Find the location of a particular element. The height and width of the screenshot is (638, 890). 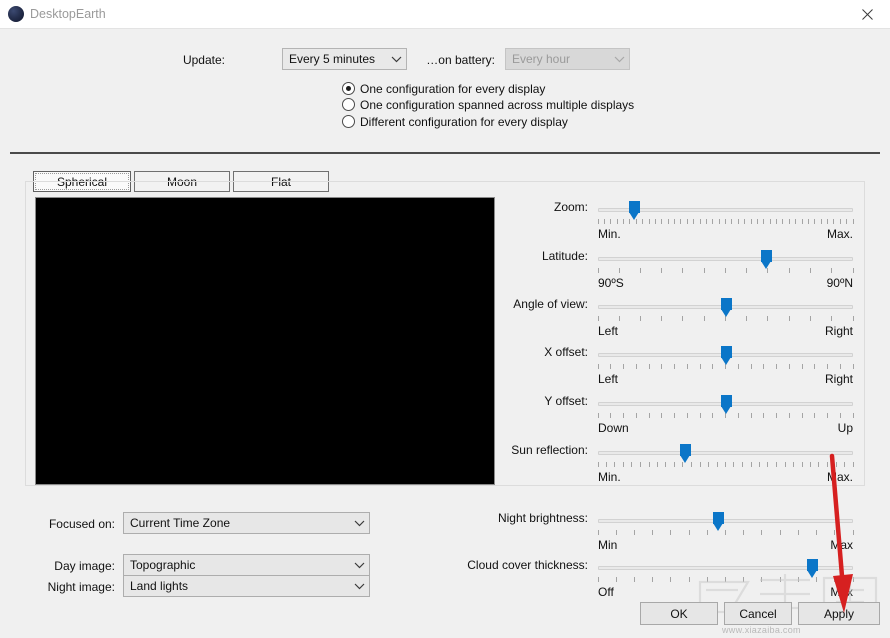

radio-one-config-every-display: One configuration for every display is located at coordinates (443, 88).